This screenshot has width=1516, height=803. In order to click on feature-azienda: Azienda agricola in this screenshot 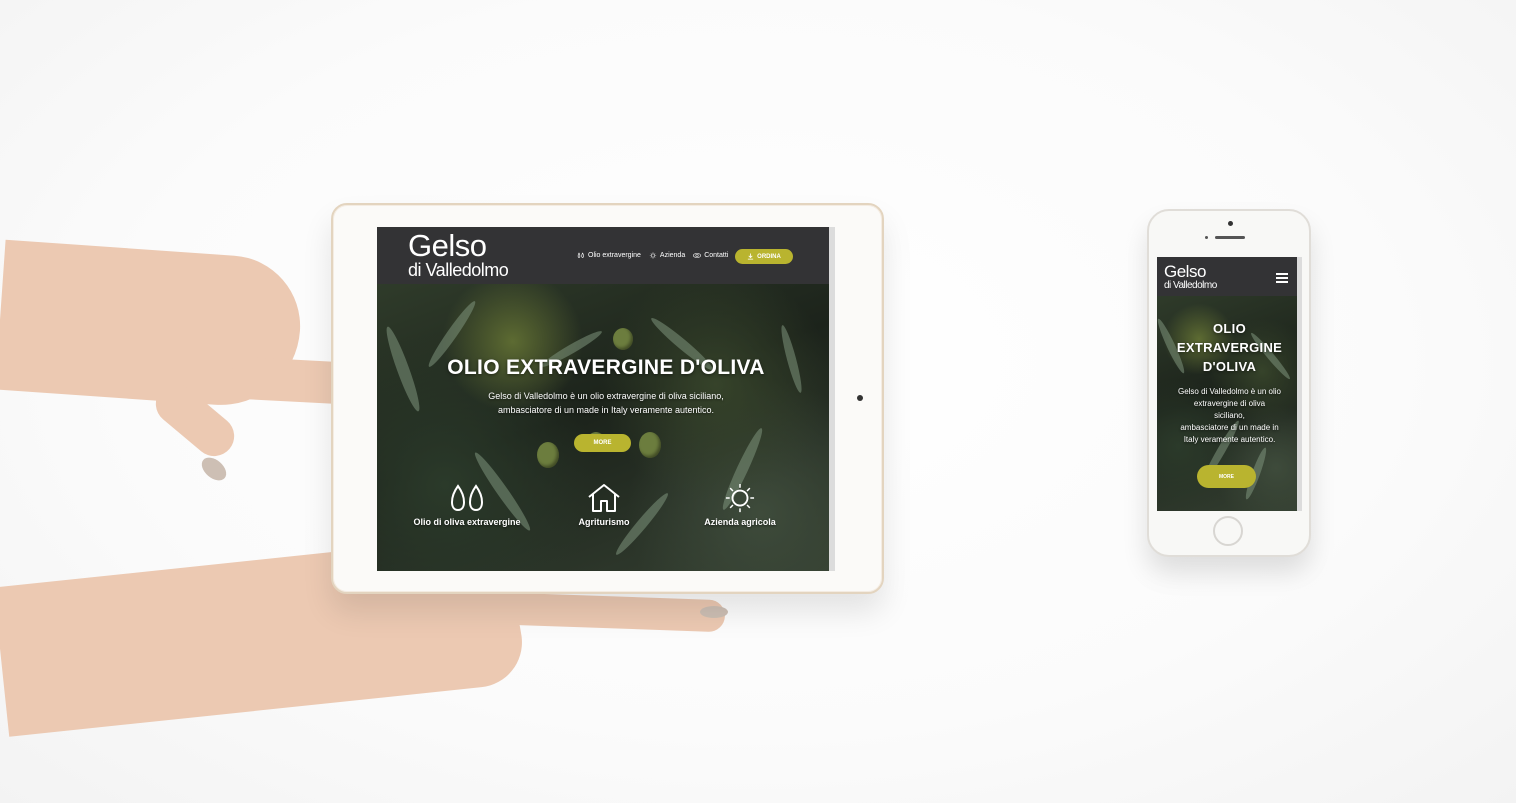, I will do `click(740, 505)`.